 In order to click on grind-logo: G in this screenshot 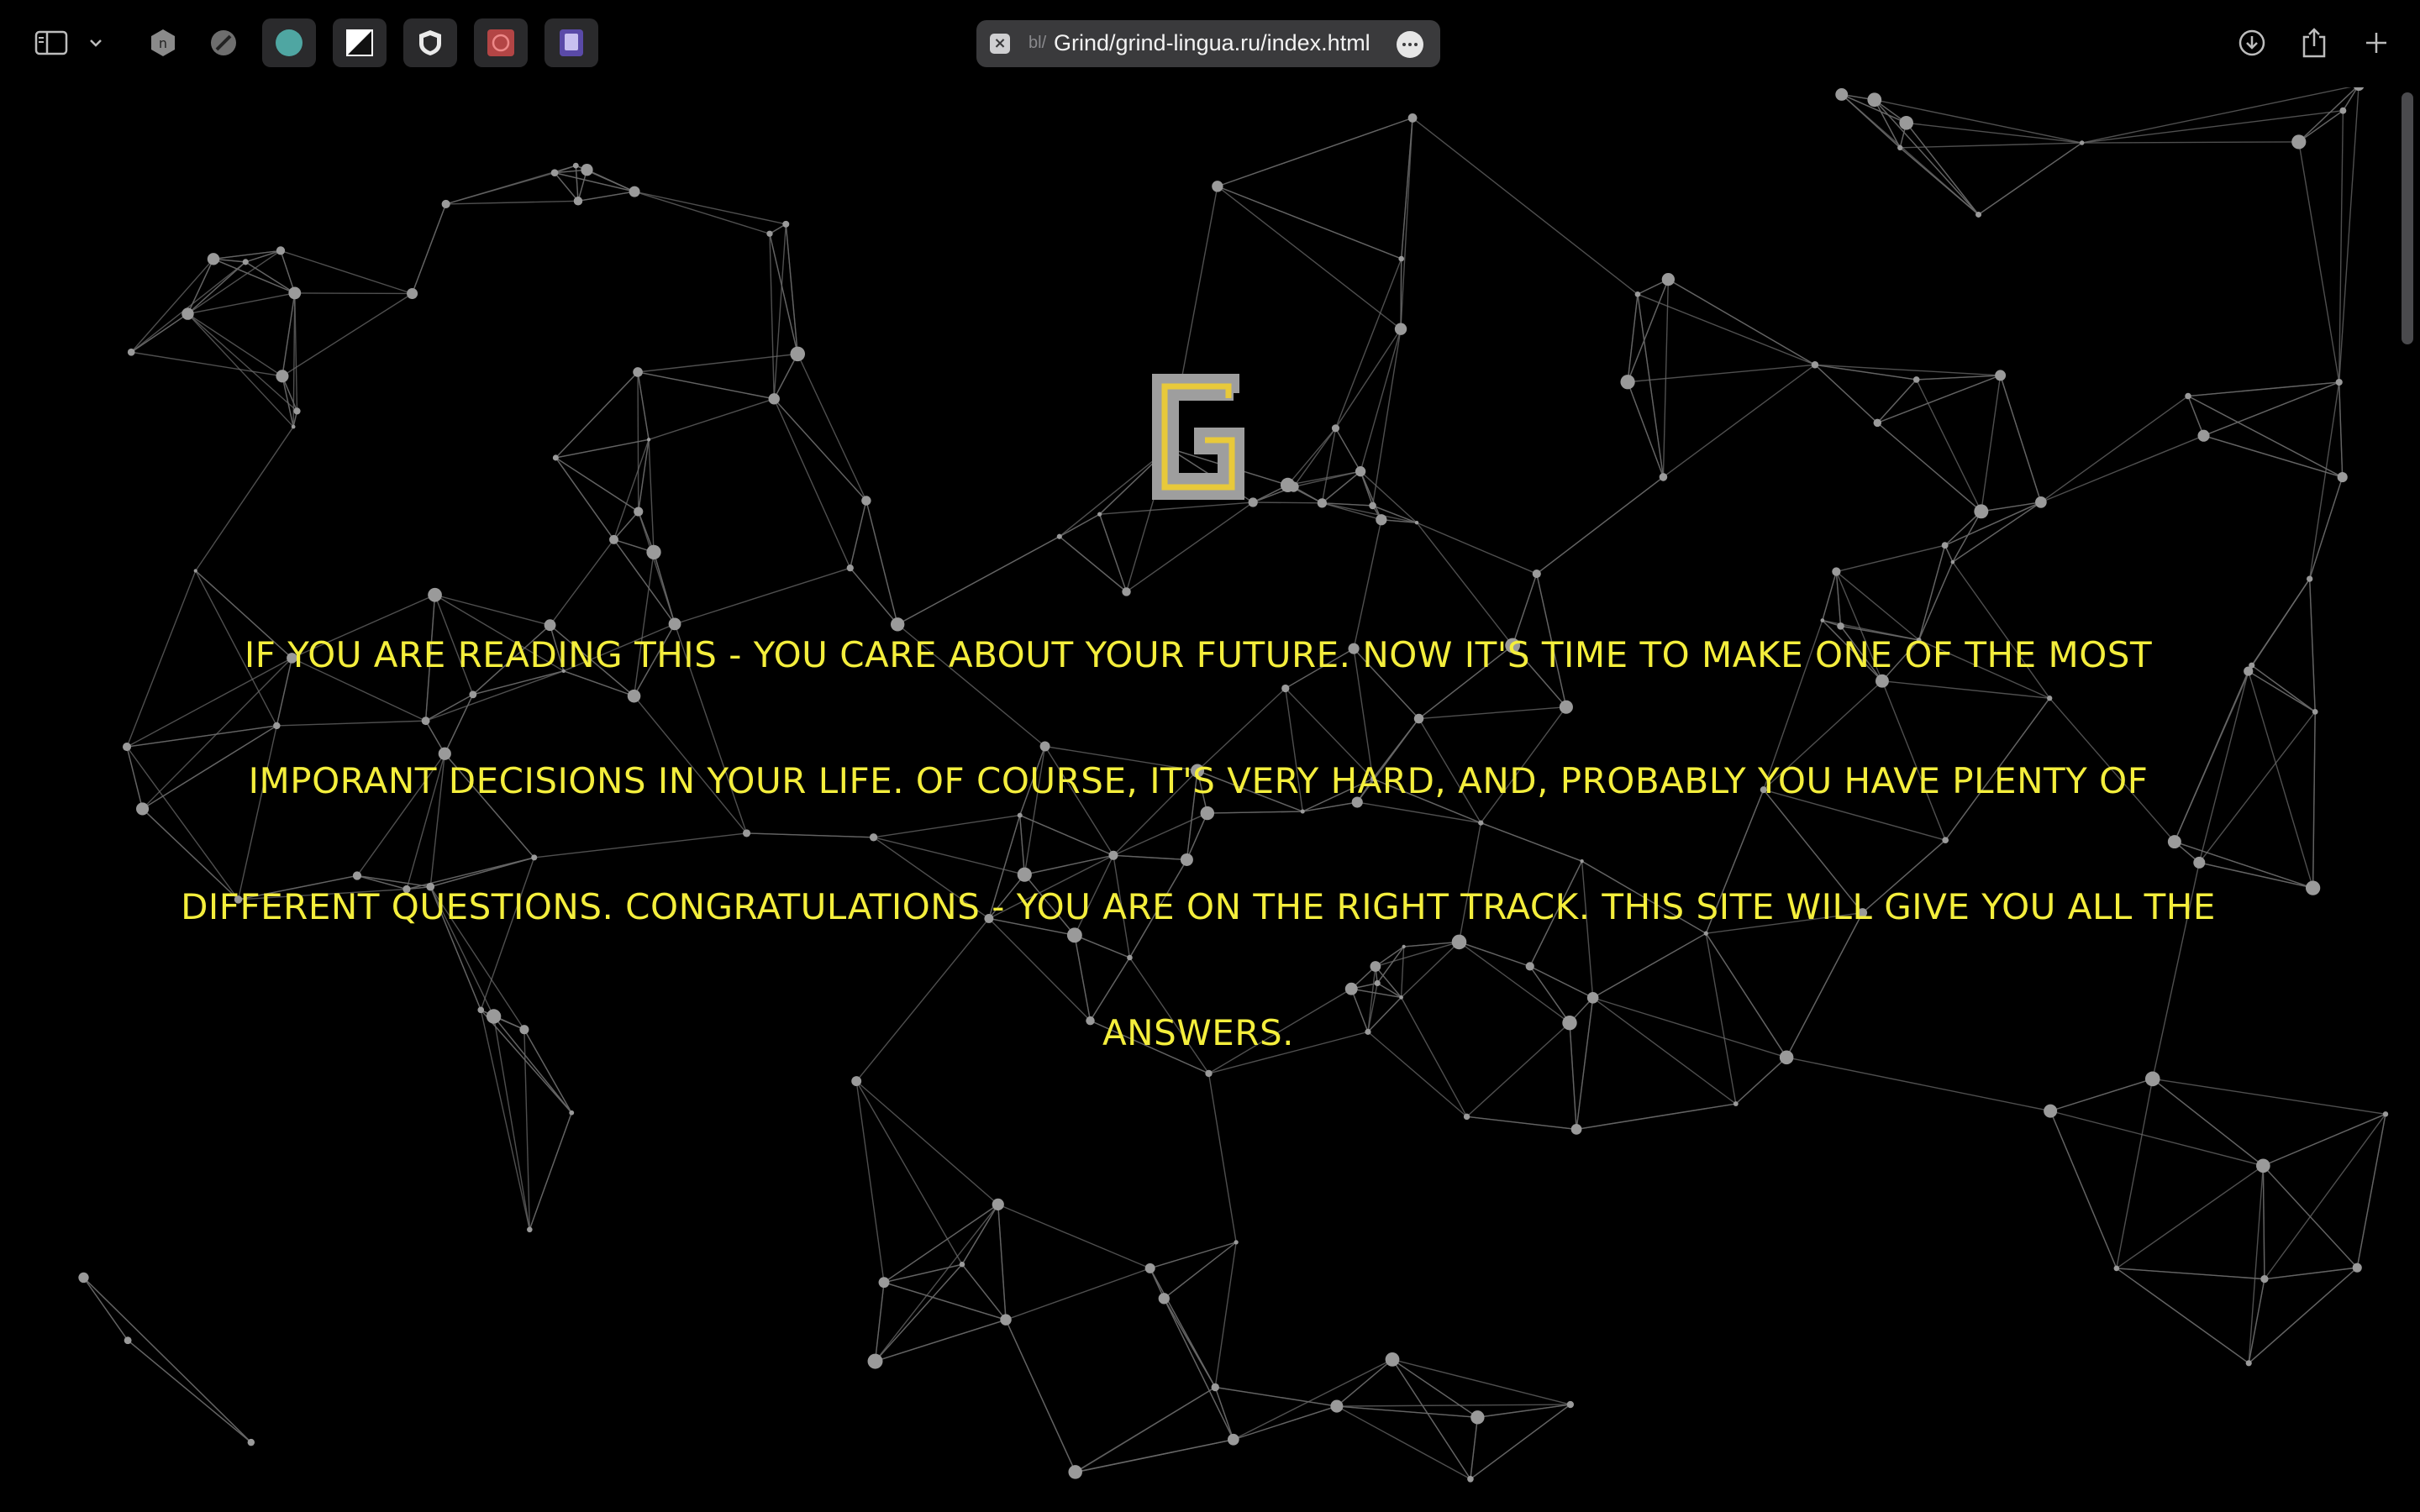, I will do `click(1198, 437)`.